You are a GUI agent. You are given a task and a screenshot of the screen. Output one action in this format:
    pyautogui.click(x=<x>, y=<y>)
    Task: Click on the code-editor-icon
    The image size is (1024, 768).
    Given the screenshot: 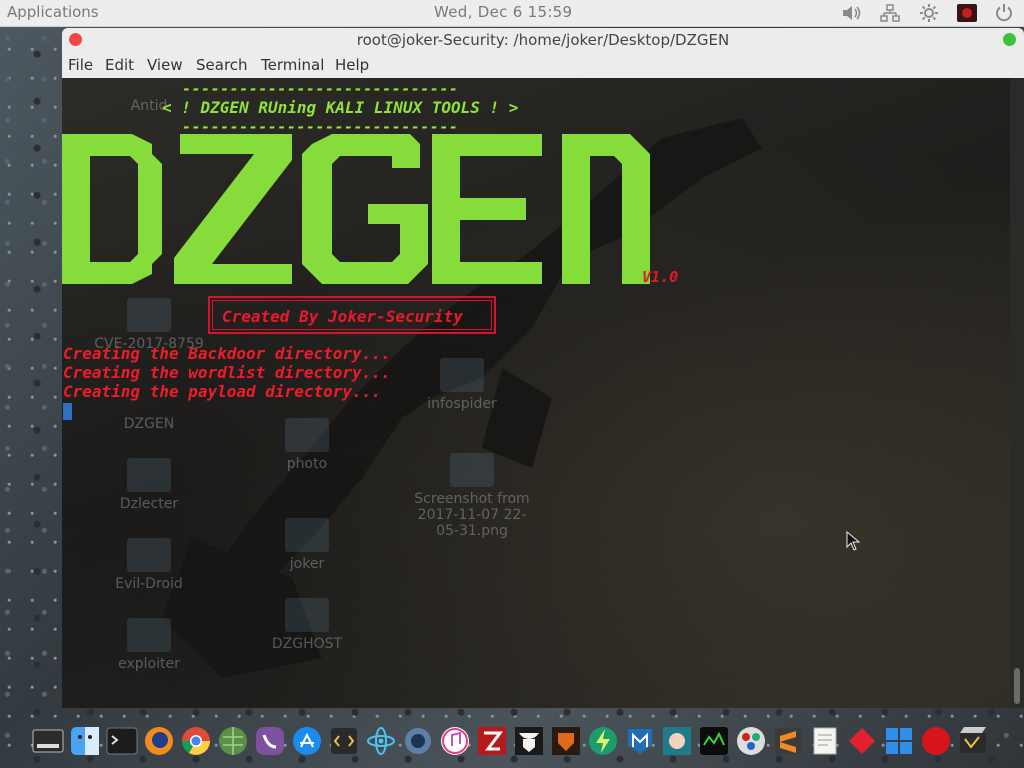 What is the action you would take?
    pyautogui.click(x=343, y=741)
    